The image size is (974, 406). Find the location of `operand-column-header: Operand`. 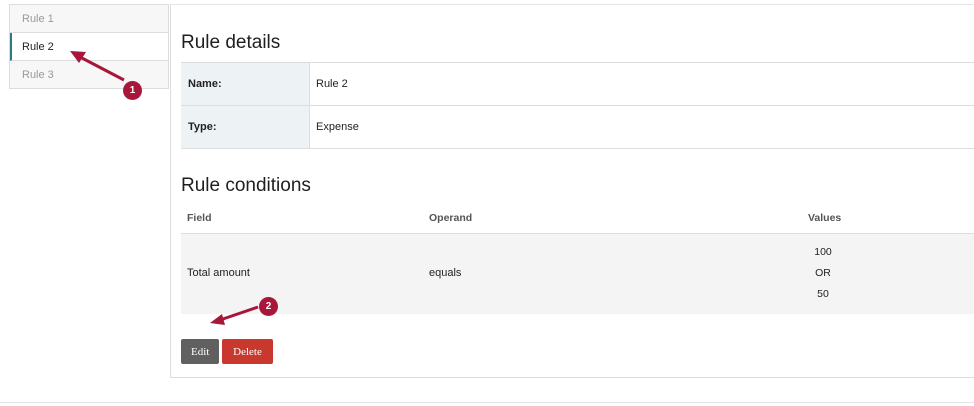

operand-column-header: Operand is located at coordinates (451, 218).